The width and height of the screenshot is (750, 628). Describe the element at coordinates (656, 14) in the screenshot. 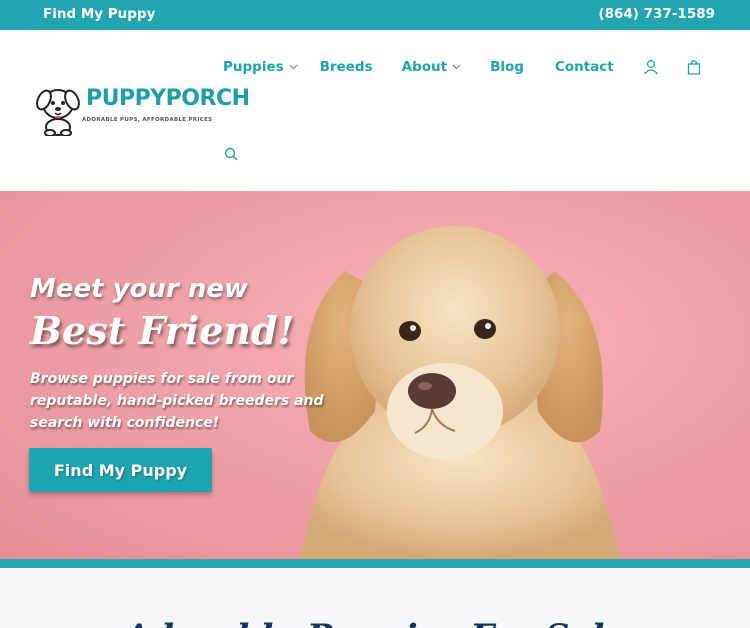

I see `top-phone-link: (864) 737-1589` at that location.